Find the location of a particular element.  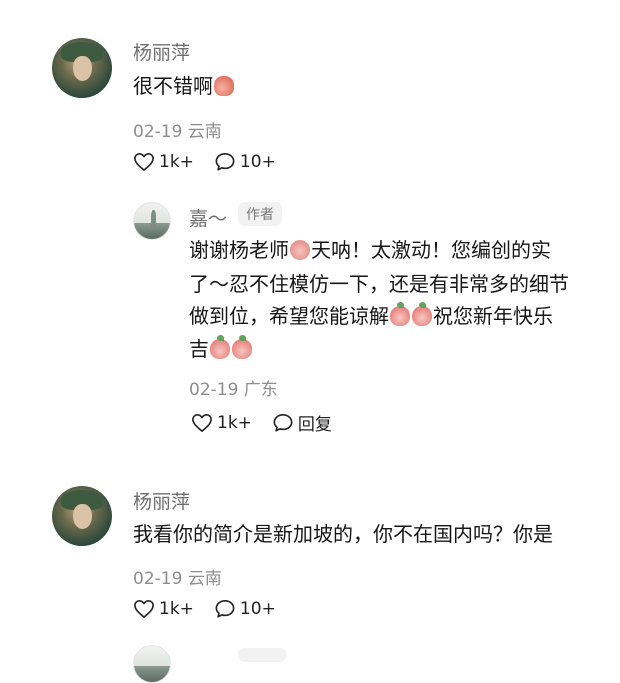

comment-text-line: 了～忍不住模仿一下，还是有非常多的细节 is located at coordinates (379, 284).